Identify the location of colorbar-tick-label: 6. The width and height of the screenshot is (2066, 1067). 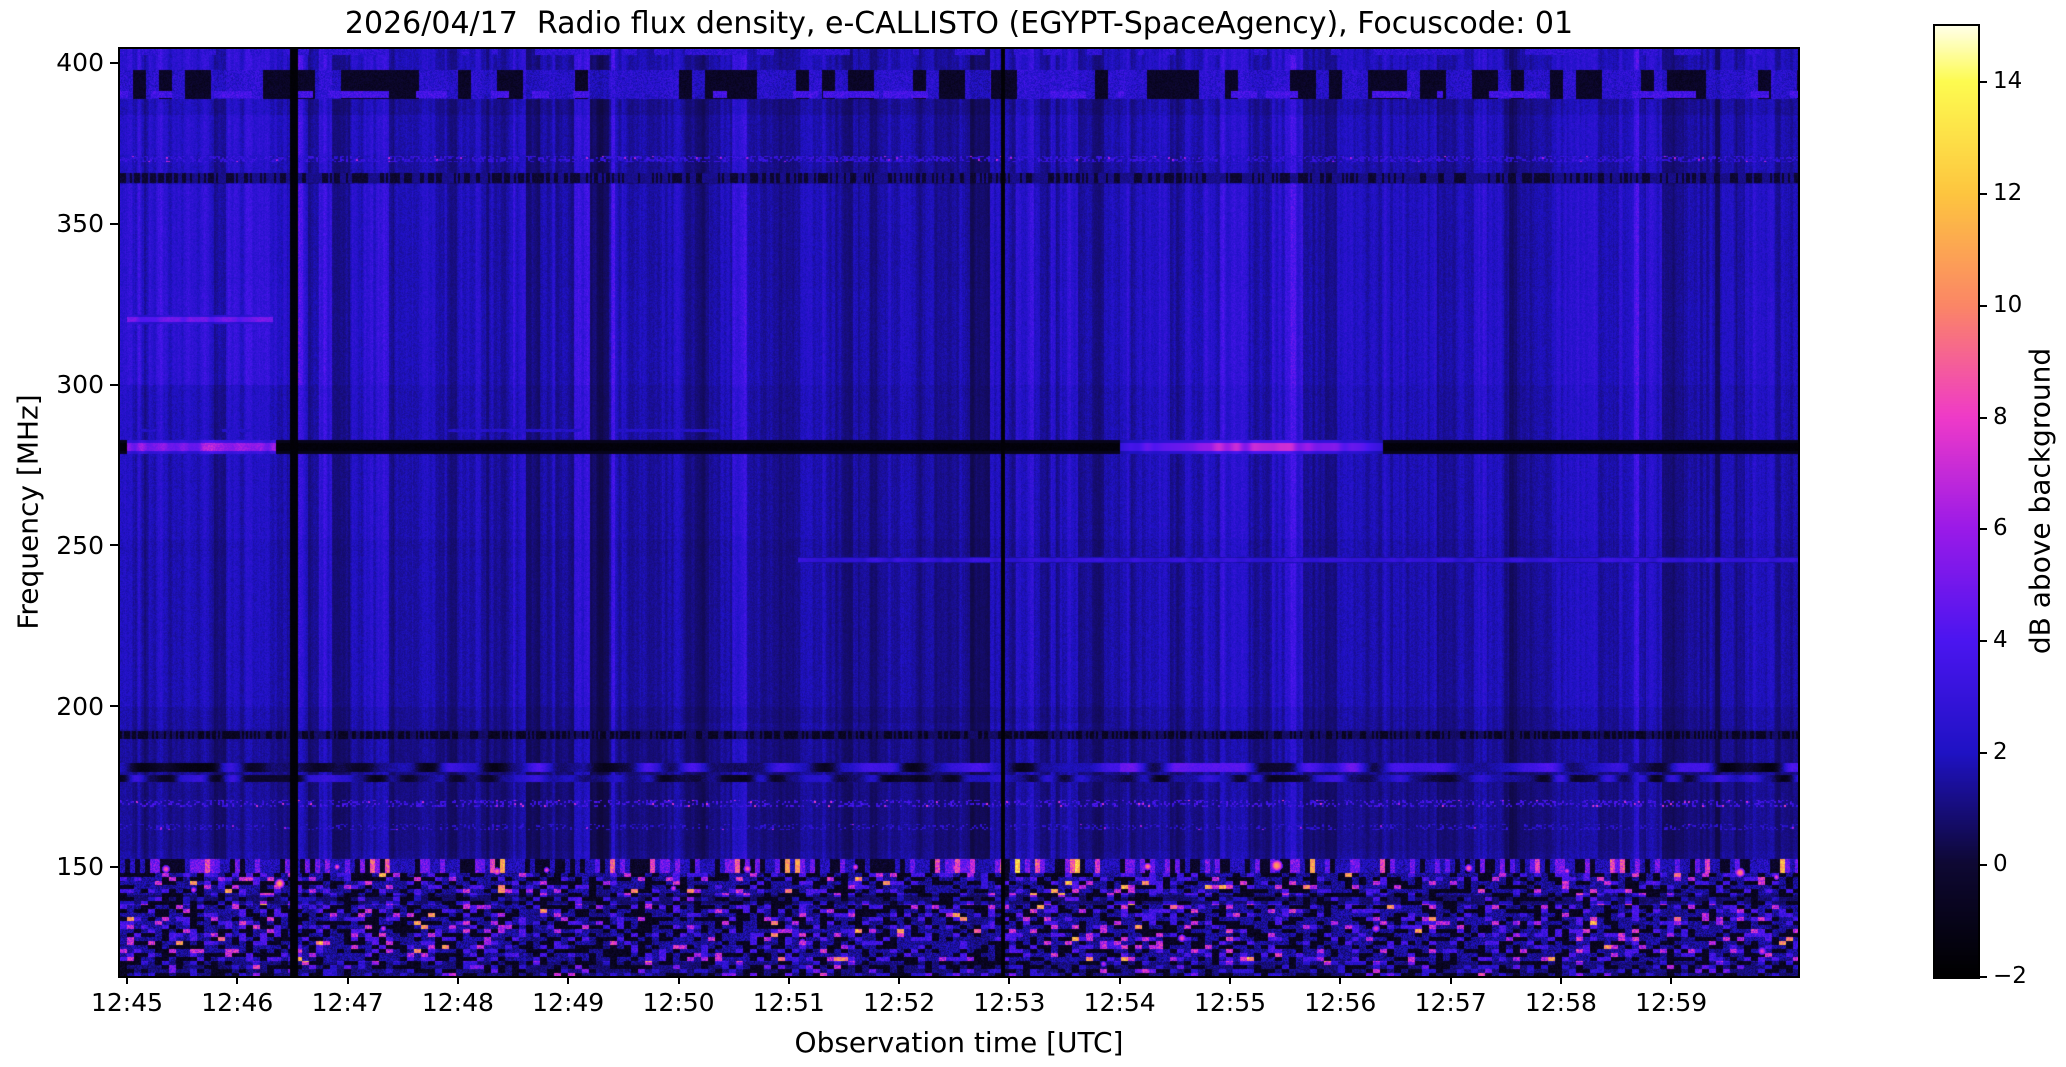
(2000, 528).